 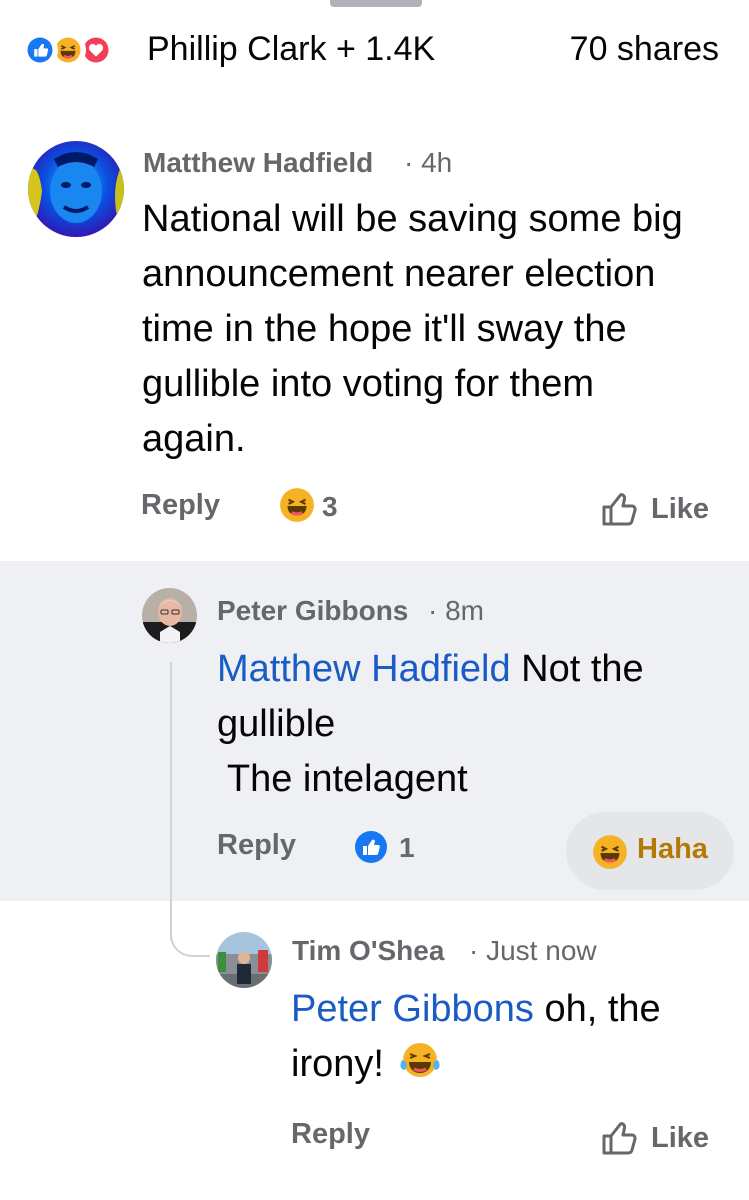 What do you see at coordinates (412, 1009) in the screenshot?
I see `mention-link: Peter Gibbons` at bounding box center [412, 1009].